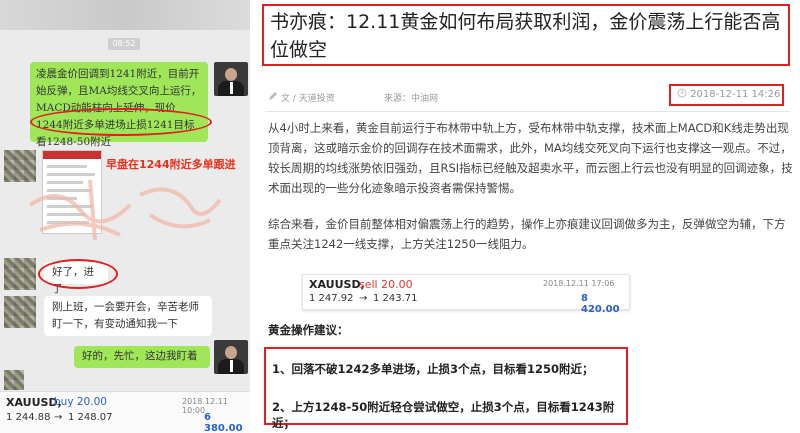  Describe the element at coordinates (223, 422) in the screenshot. I see `trade-profit: 6 380.00` at that location.